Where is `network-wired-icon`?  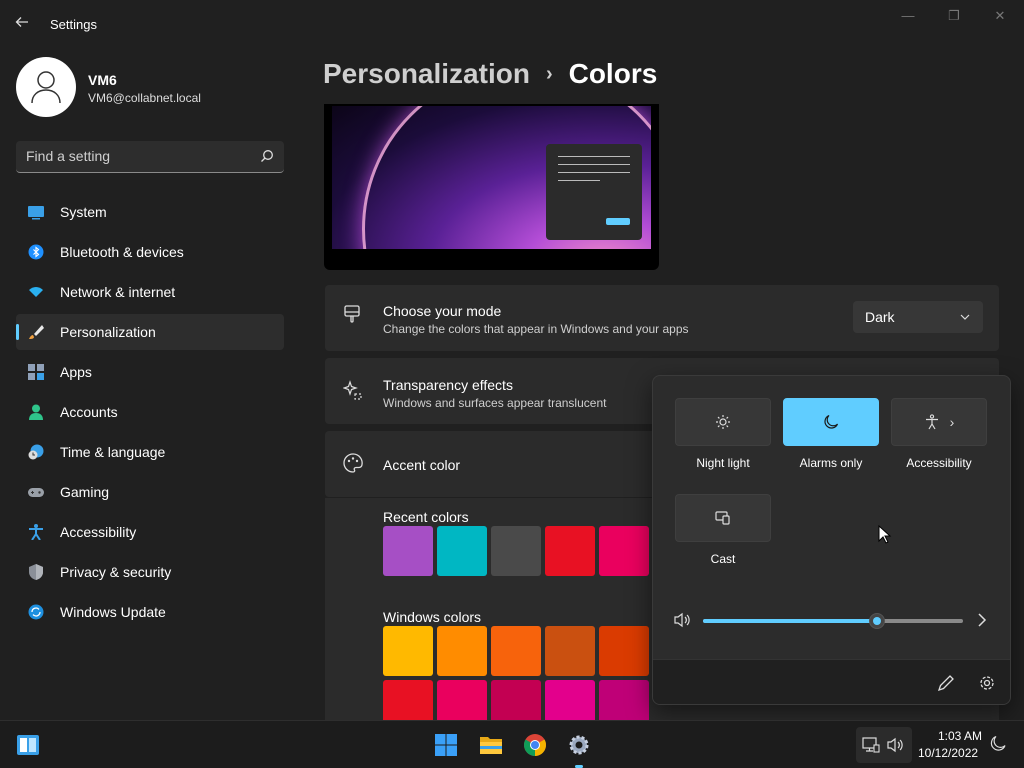
network-wired-icon is located at coordinates (871, 747).